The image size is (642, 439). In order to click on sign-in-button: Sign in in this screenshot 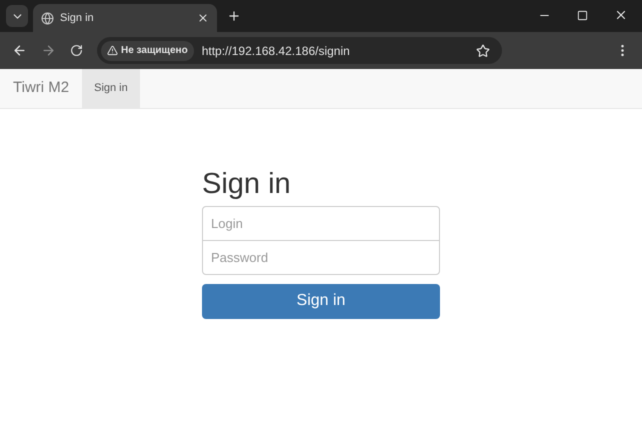, I will do `click(321, 301)`.